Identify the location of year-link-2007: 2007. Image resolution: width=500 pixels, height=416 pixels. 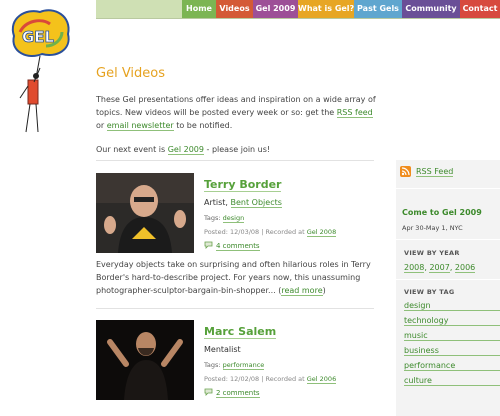
(439, 268).